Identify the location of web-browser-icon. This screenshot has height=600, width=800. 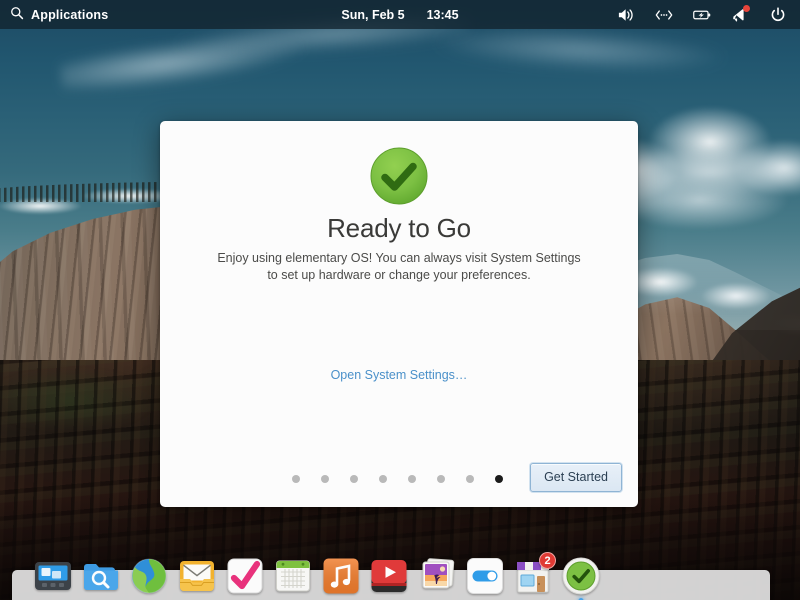
(149, 576).